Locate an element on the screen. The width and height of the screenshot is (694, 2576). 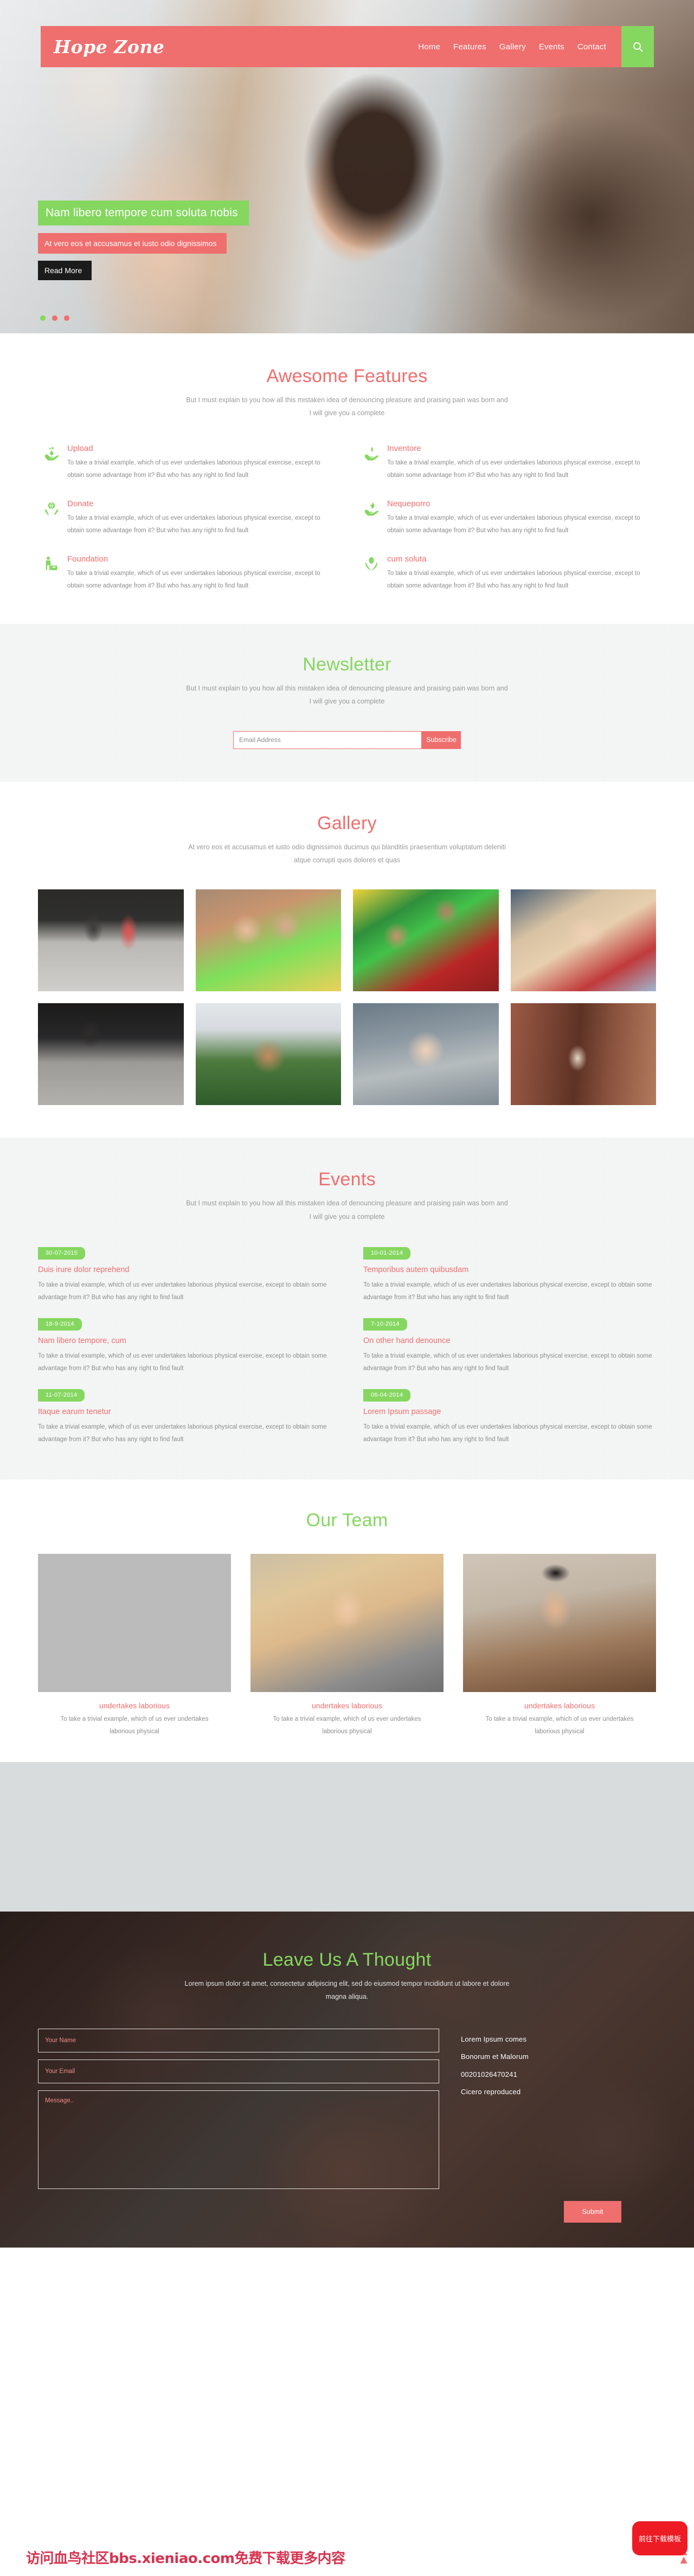
event-title: Itaque earum tenetur is located at coordinates (184, 1412).